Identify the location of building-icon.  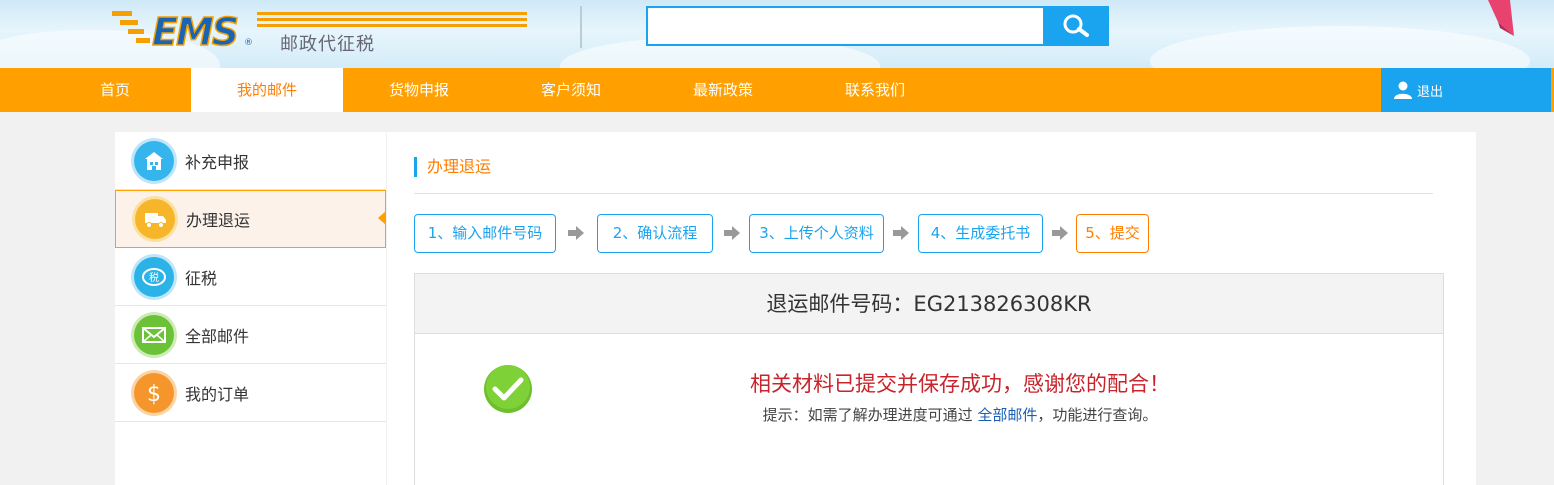
(154, 160).